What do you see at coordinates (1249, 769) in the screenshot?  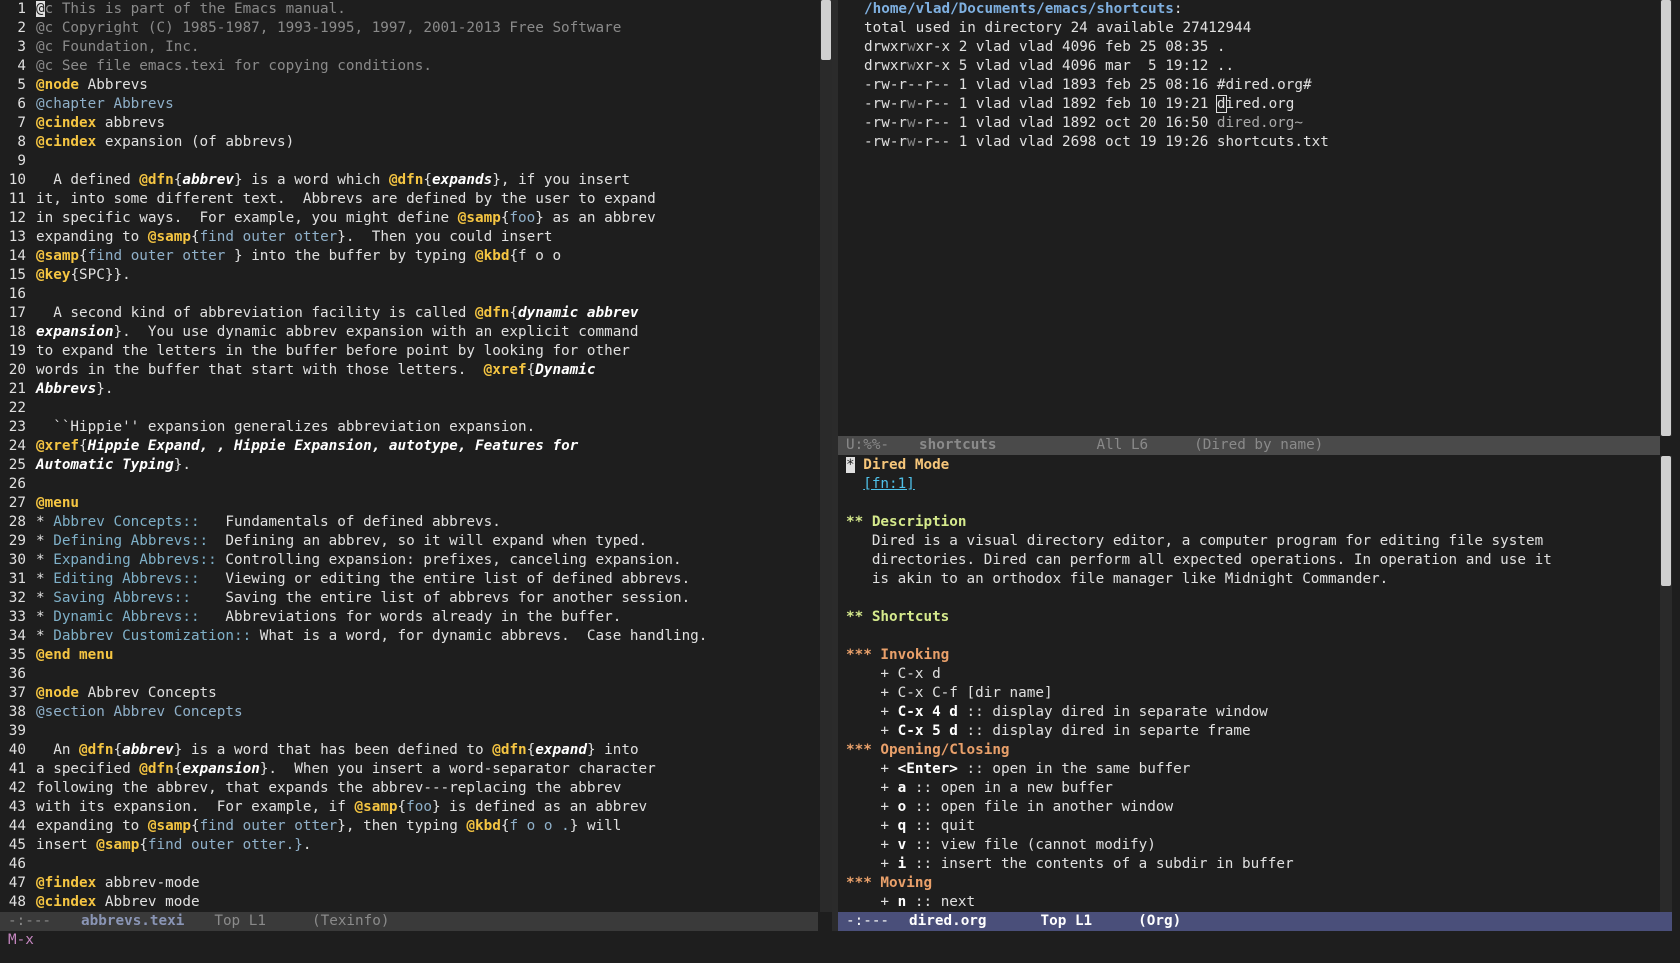 I see `buffer-line: + <Enter> :: open in the same buffer` at bounding box center [1249, 769].